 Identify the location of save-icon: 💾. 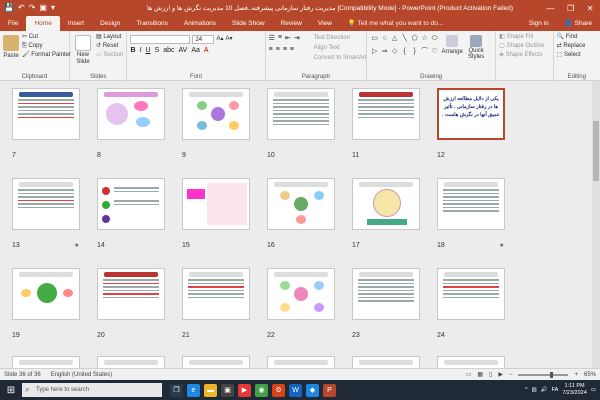
(9, 8).